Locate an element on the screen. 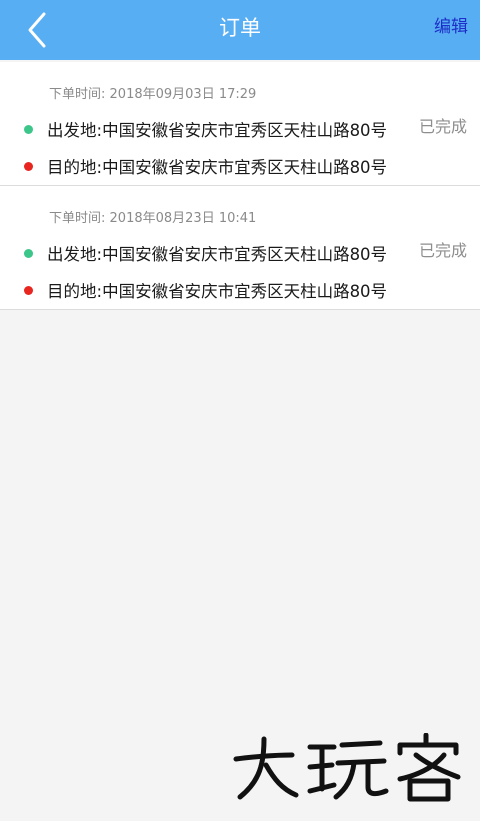 The width and height of the screenshot is (480, 821). order-time: 下单时间: 2018年09月03日 17:29 is located at coordinates (152, 92).